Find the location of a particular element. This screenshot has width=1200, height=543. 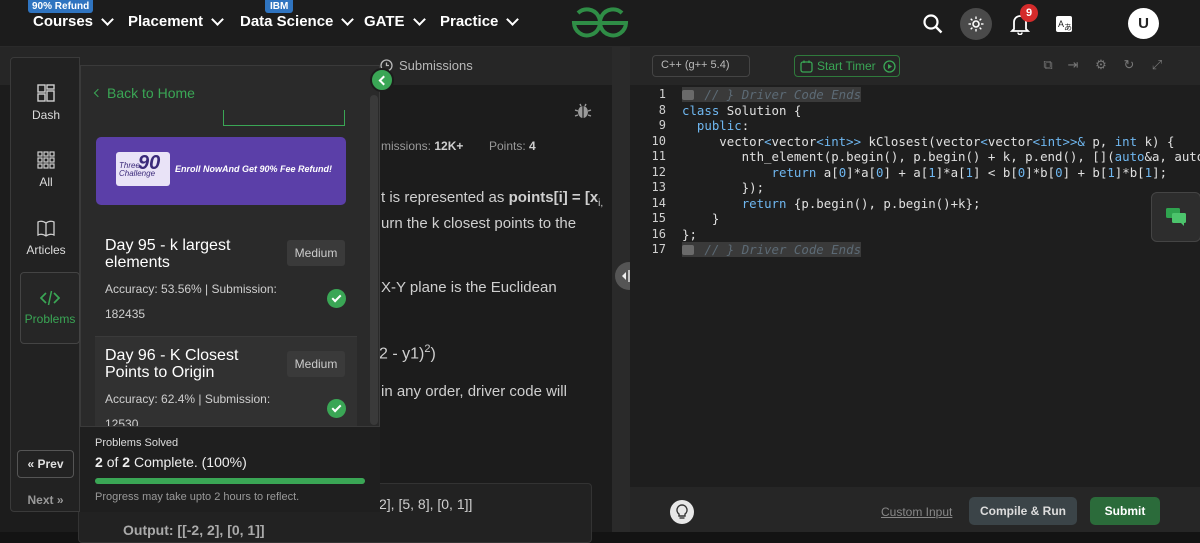

progress-fill is located at coordinates (230, 481).